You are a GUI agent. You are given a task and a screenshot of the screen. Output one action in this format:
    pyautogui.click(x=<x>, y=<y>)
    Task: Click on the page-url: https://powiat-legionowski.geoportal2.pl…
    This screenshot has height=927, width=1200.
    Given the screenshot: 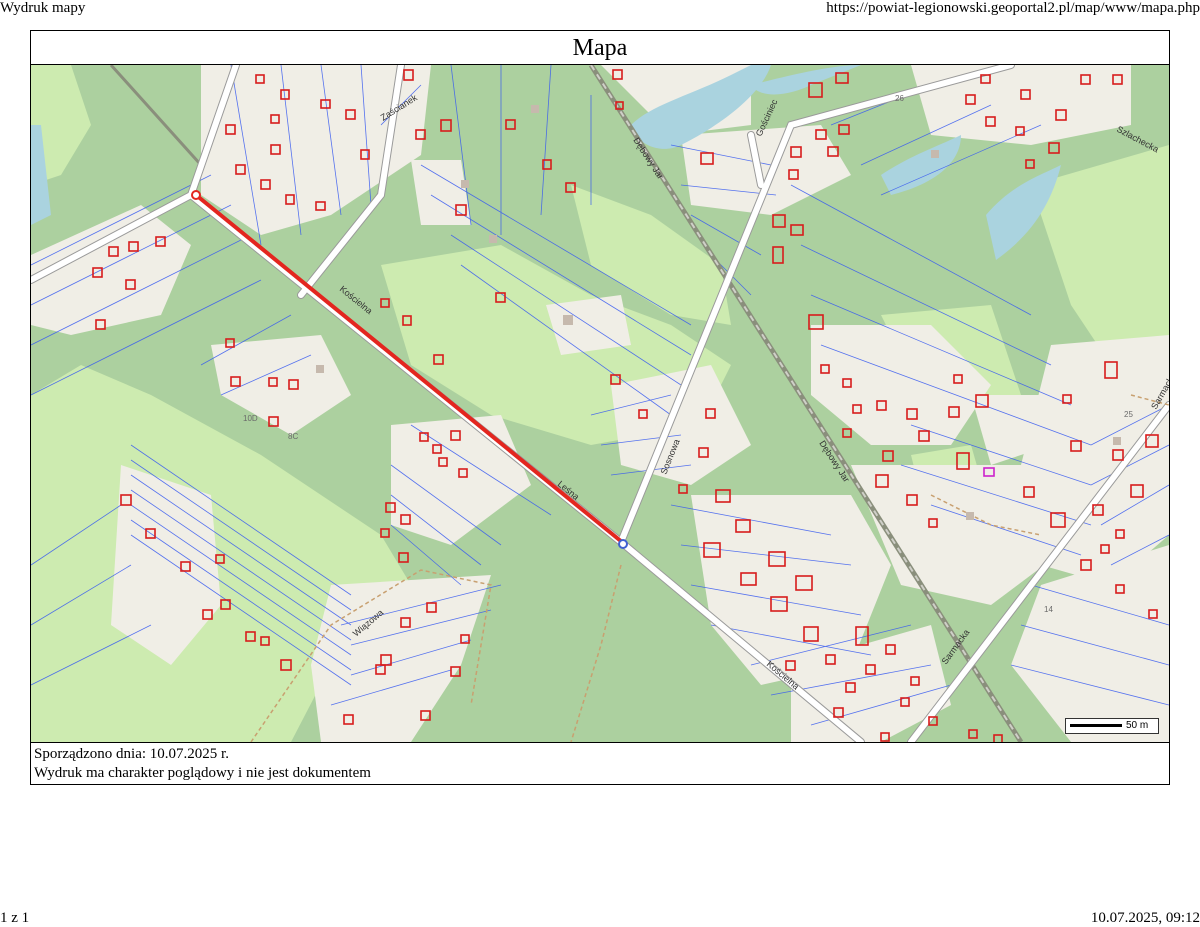 What is the action you would take?
    pyautogui.click(x=1013, y=8)
    